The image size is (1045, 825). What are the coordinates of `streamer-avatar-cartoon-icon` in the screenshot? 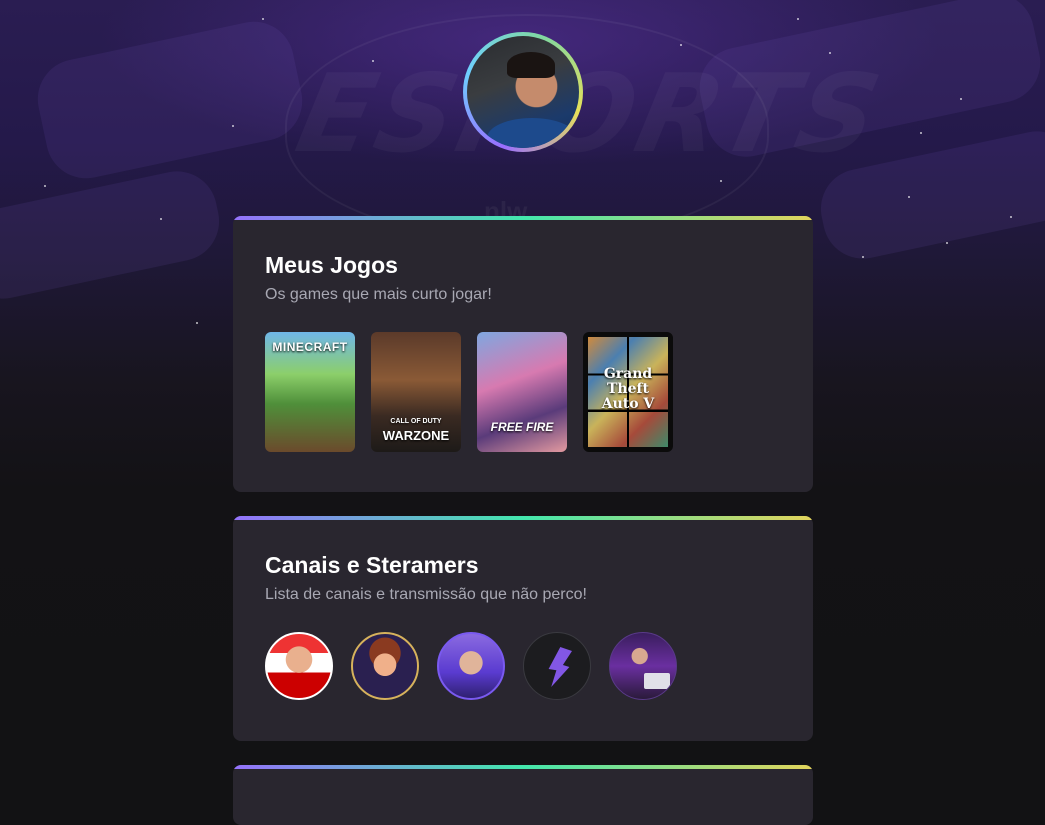 It's located at (385, 666).